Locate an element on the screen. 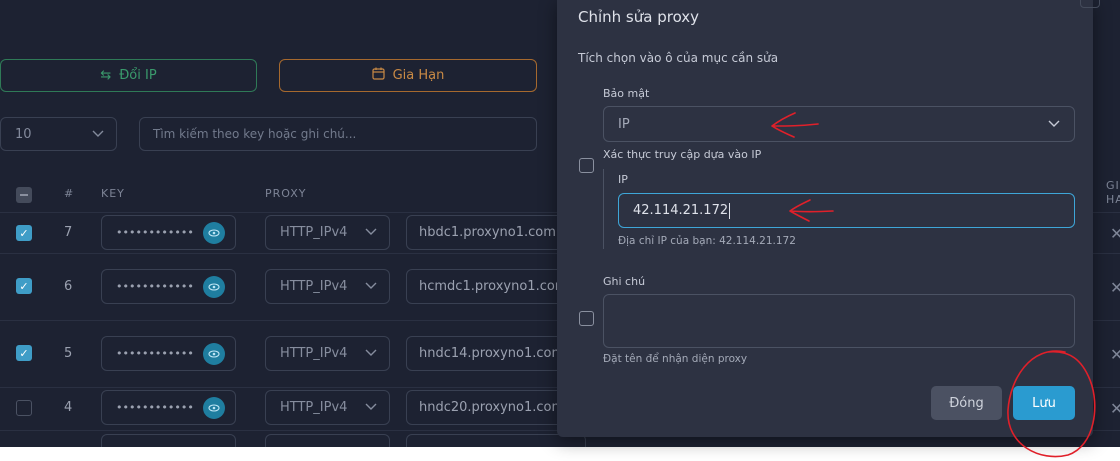  row-checkbox is located at coordinates (24, 408).